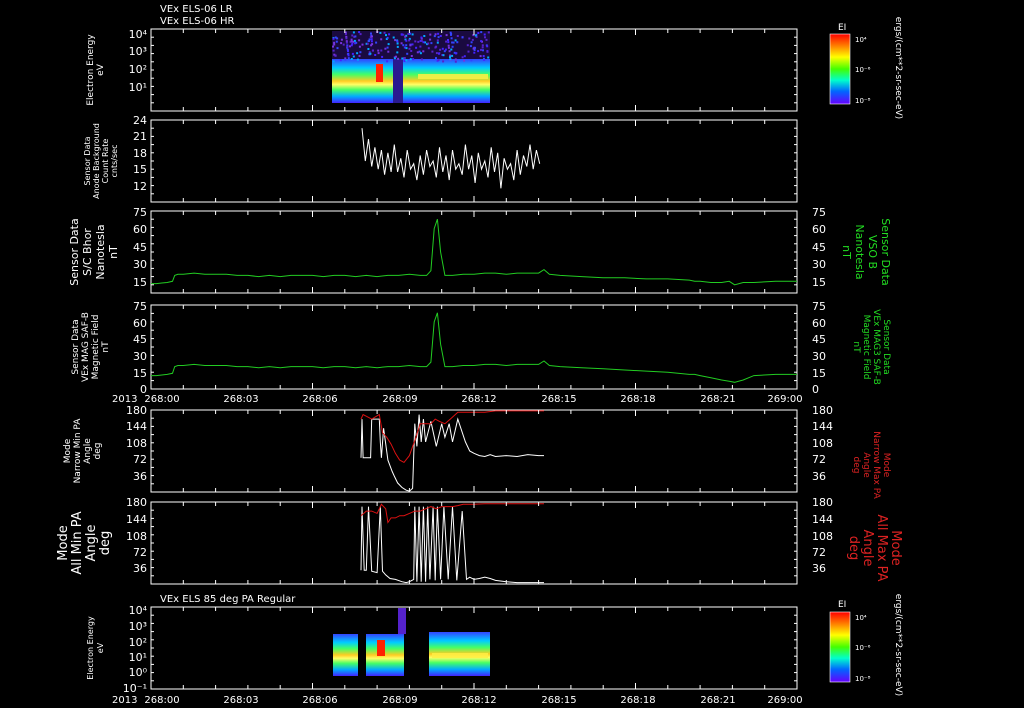 This screenshot has width=1024, height=708. I want to click on panel2-ylabel-line2: Anode Background, so click(96, 161).